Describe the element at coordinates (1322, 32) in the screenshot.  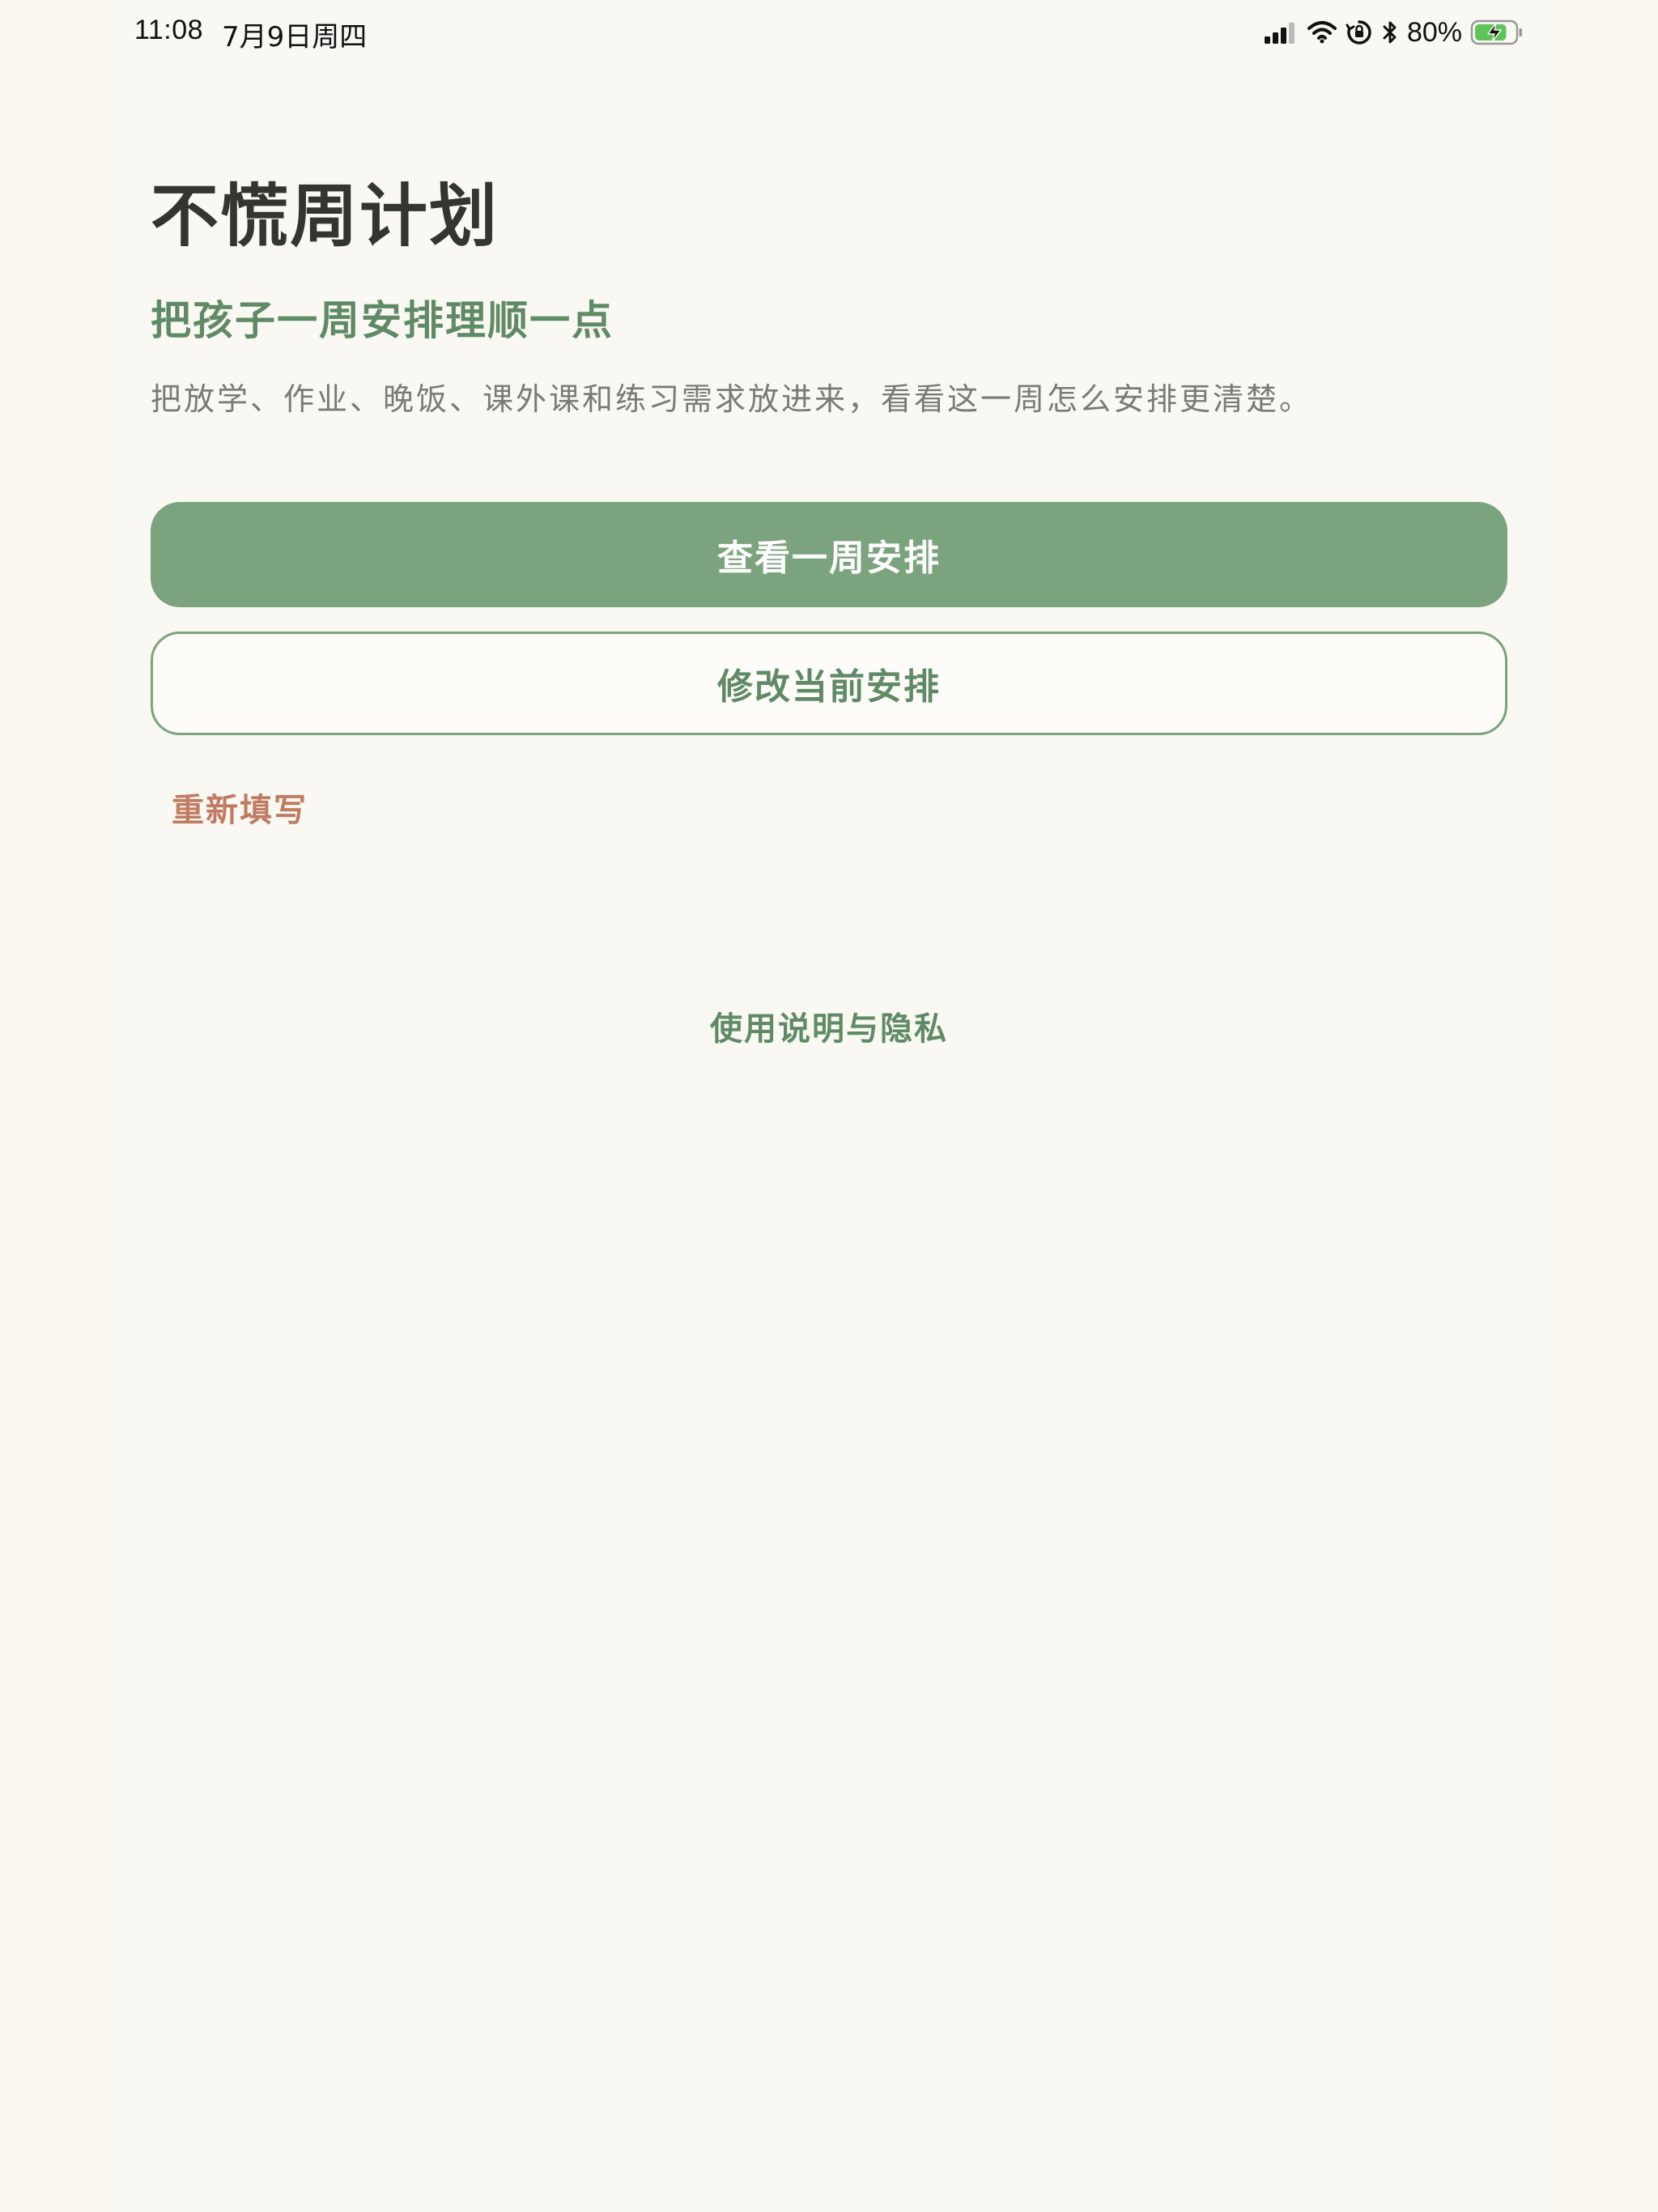
I see `wifi-icon` at that location.